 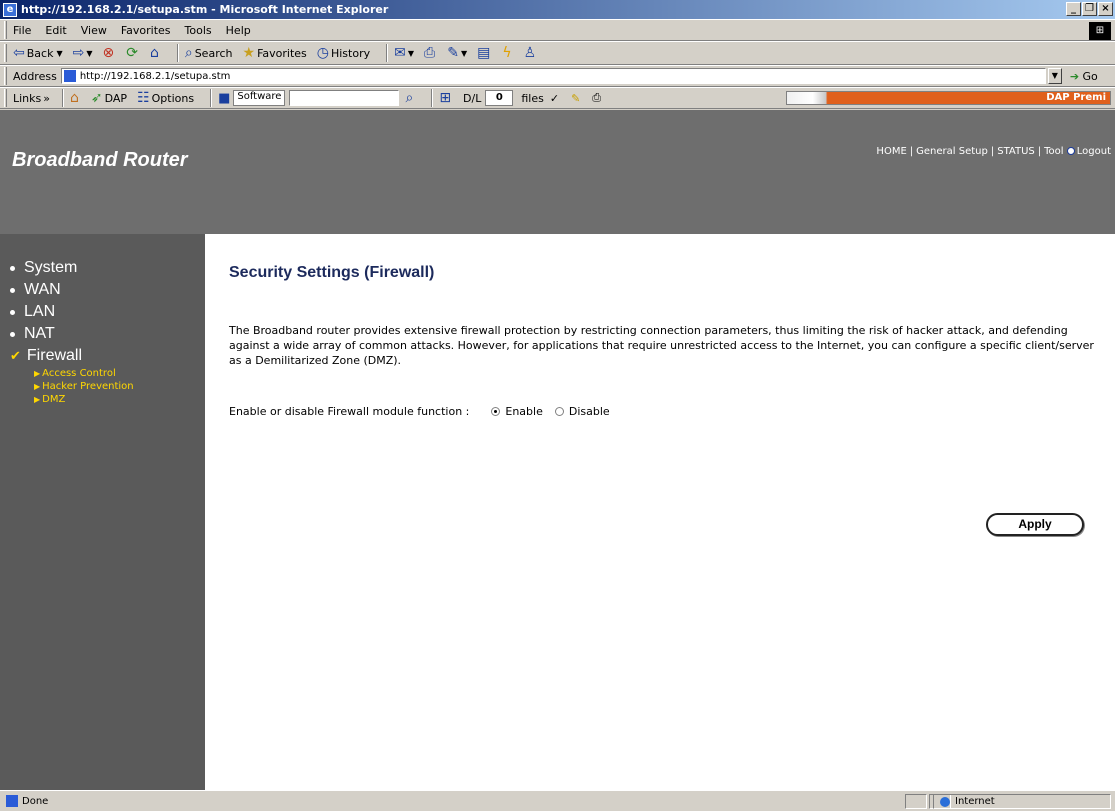 I want to click on sidebar-item-nat: NAT, so click(x=107, y=334).